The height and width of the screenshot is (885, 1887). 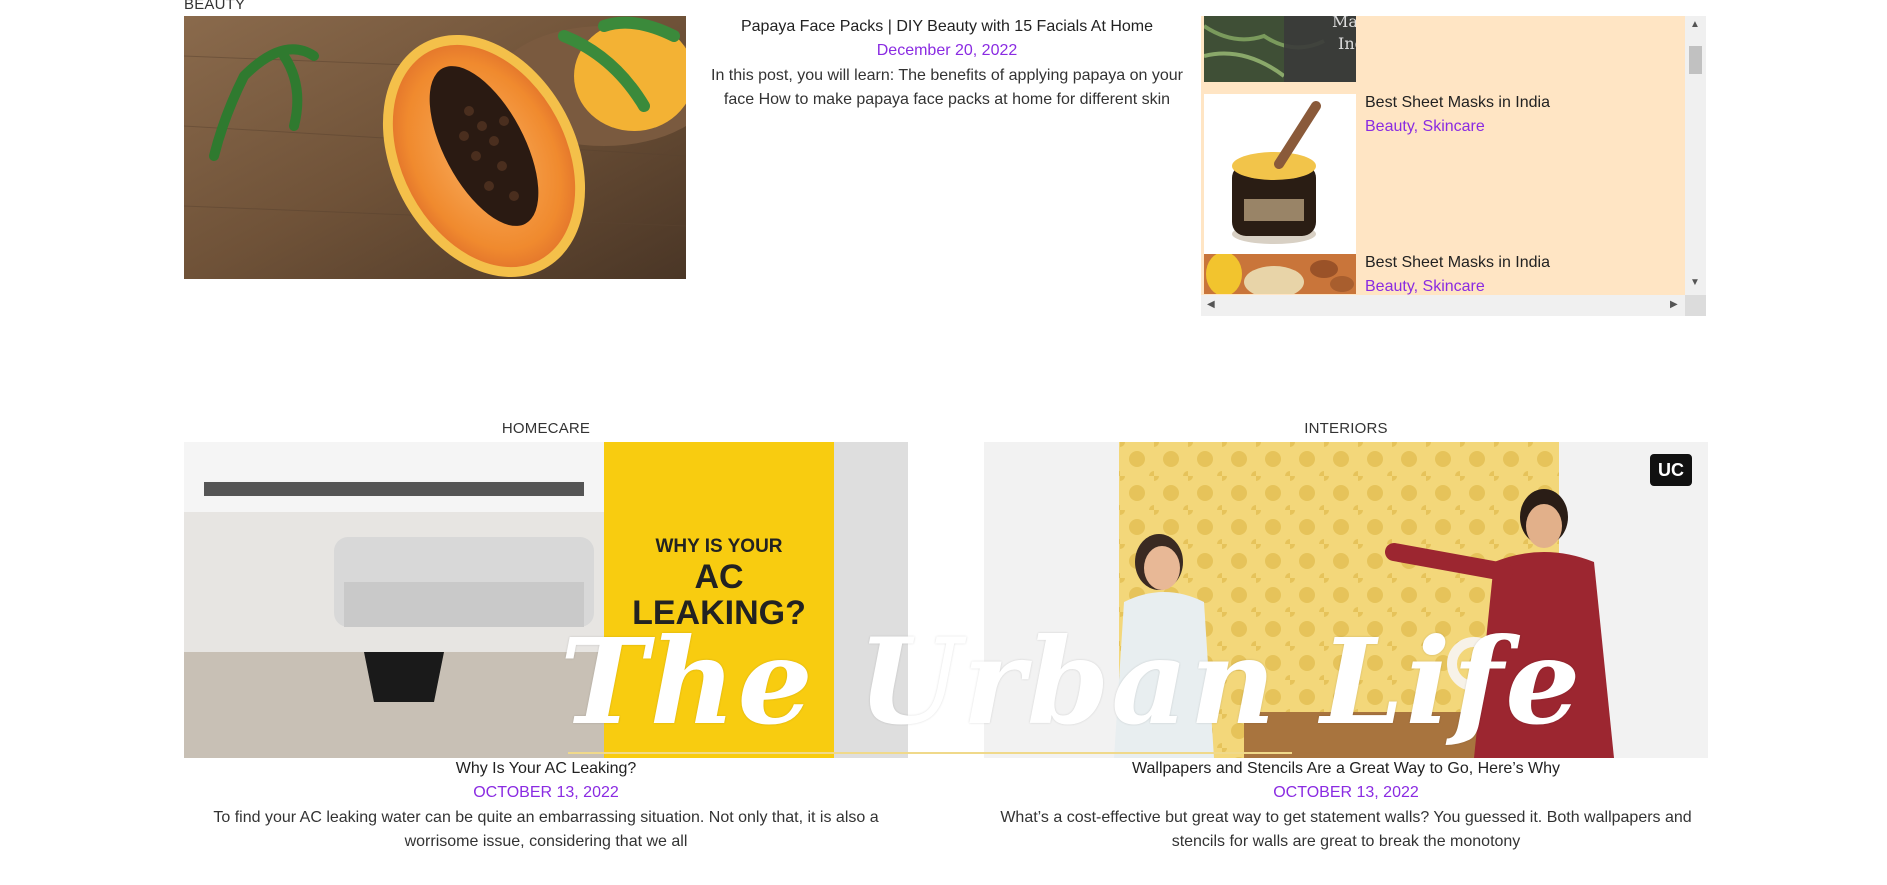 What do you see at coordinates (1454, 286) in the screenshot?
I see `sidebar-item-2-cat-skincare: Skincare` at bounding box center [1454, 286].